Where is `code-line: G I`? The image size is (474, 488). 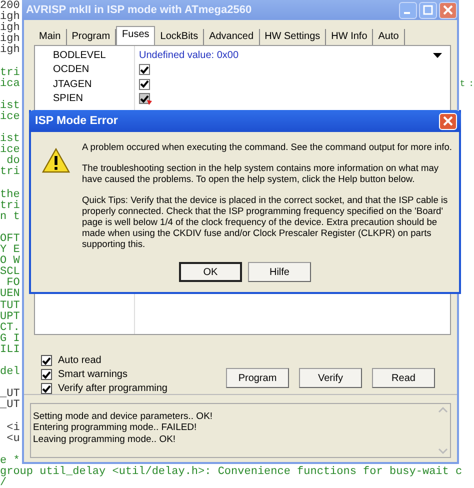 code-line: G I is located at coordinates (10, 339).